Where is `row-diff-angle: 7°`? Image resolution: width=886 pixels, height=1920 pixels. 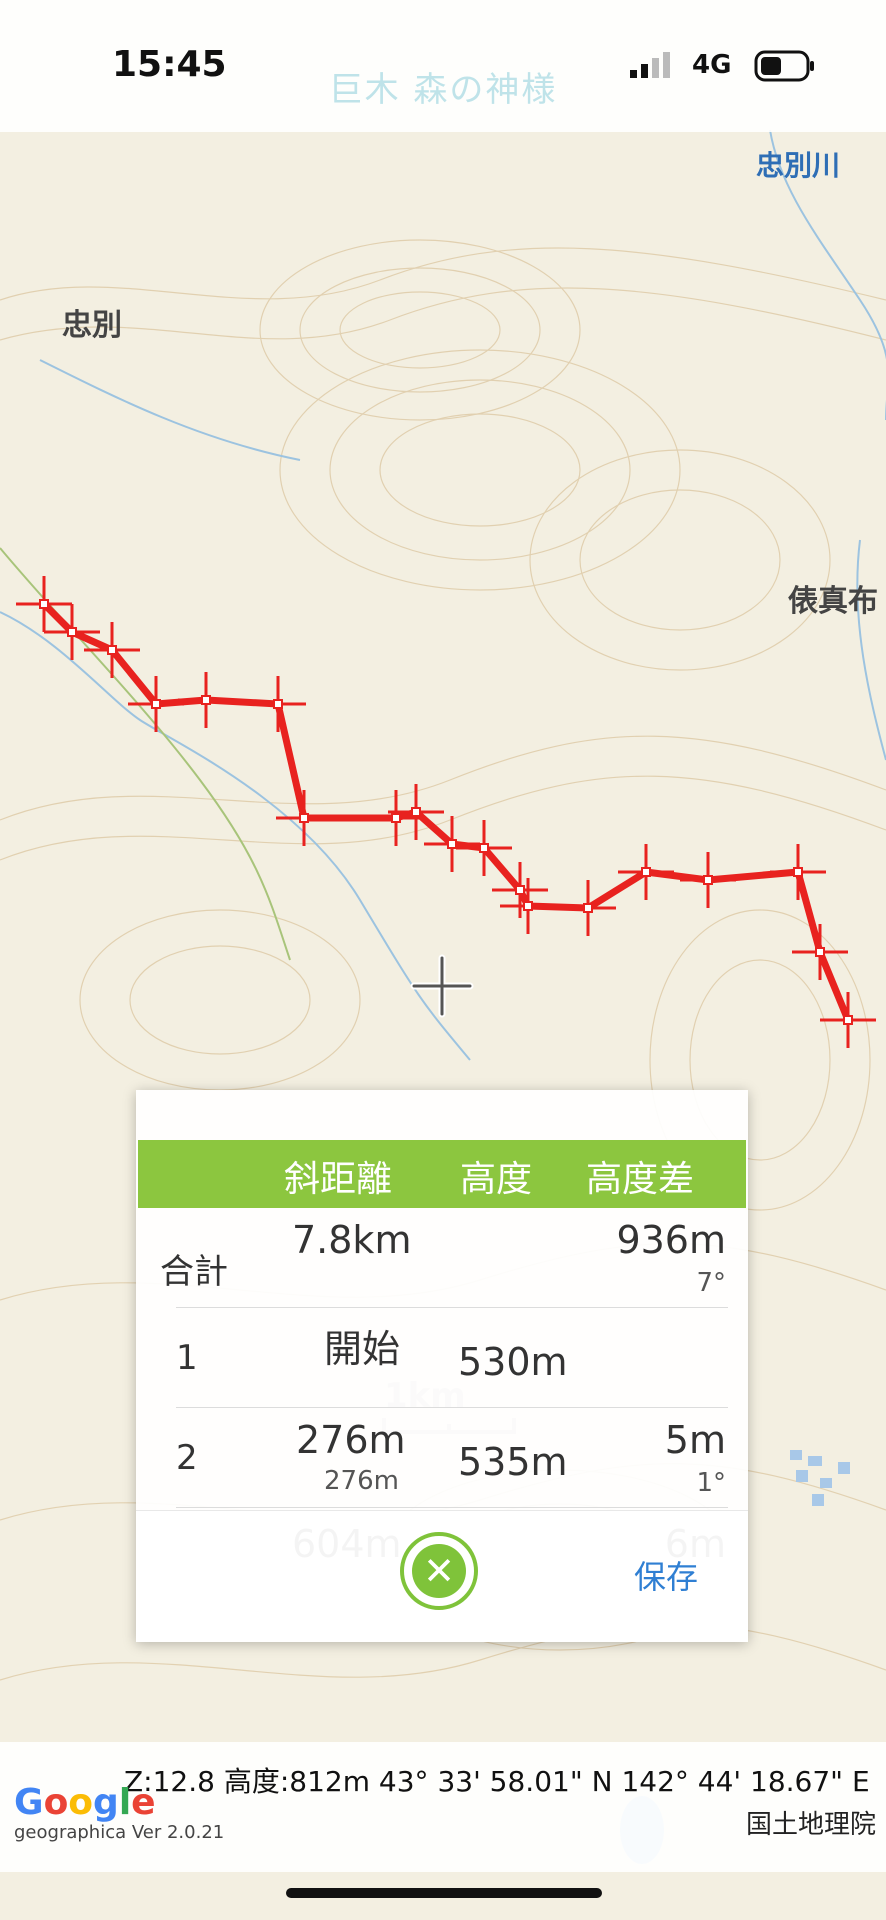 row-diff-angle: 7° is located at coordinates (711, 1283).